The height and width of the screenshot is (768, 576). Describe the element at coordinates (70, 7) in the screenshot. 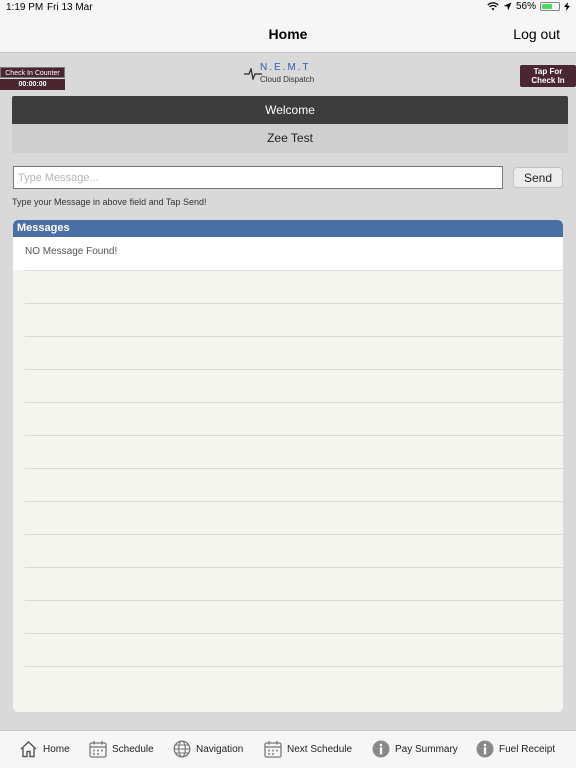

I see `status-date: Fri 13 Mar` at that location.